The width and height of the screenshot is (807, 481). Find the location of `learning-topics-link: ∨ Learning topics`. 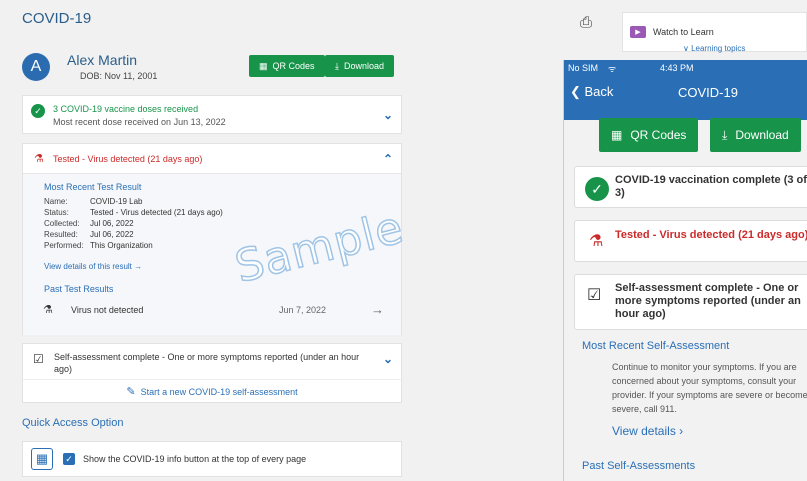

learning-topics-link: ∨ Learning topics is located at coordinates (714, 48).